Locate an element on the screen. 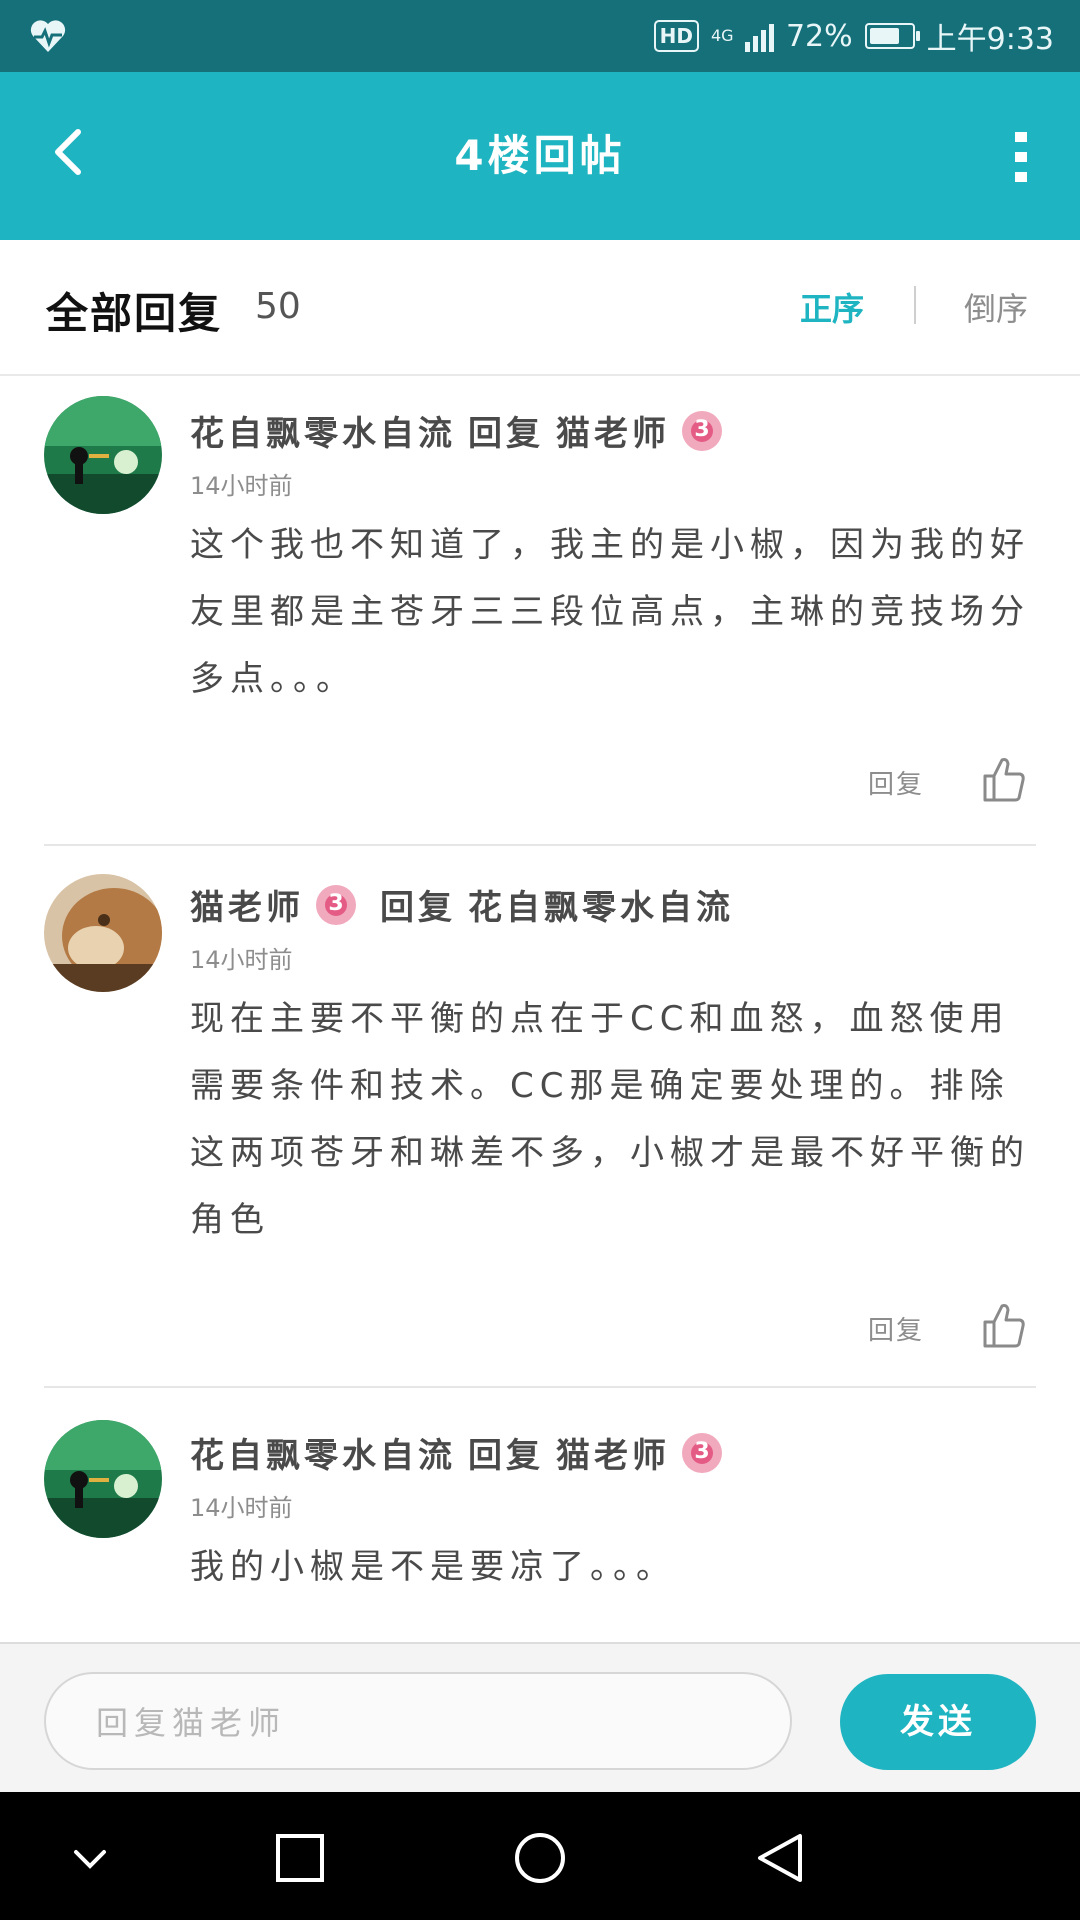 The width and height of the screenshot is (1080, 1920). battery-percent: 72% is located at coordinates (819, 36).